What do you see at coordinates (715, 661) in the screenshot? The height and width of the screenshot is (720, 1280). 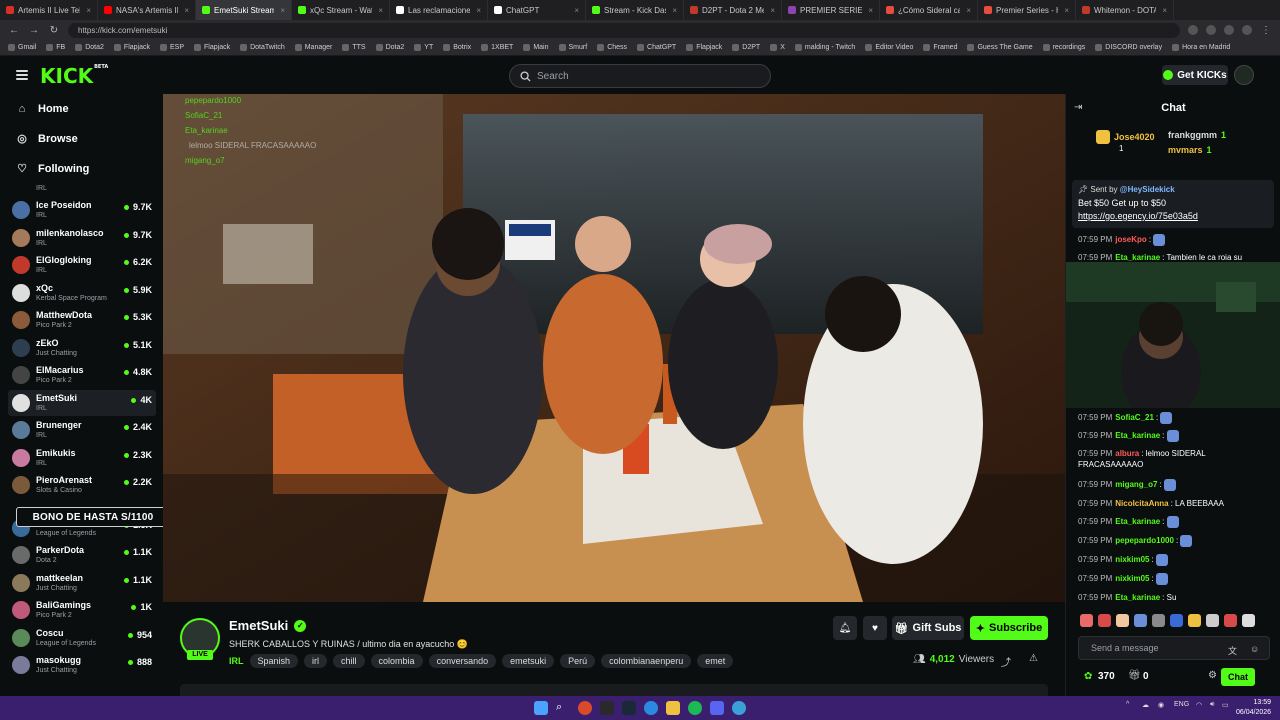 I see `stream-tag: emet` at bounding box center [715, 661].